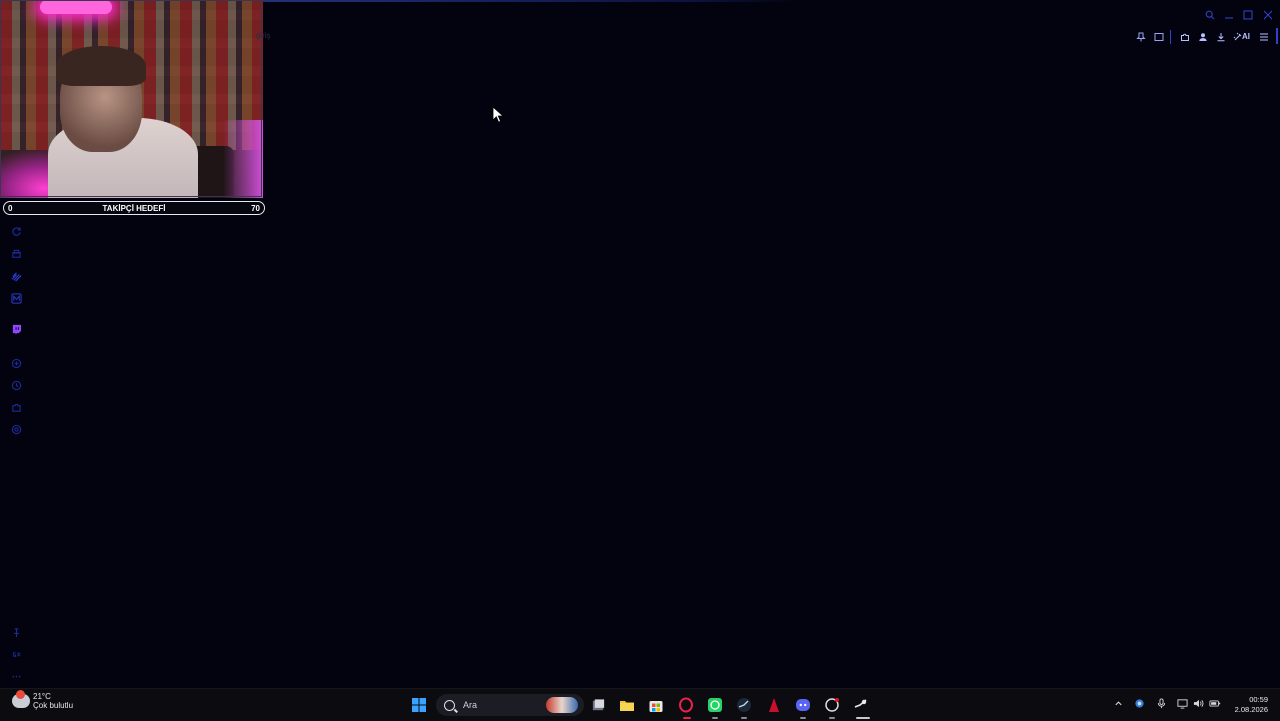 The image size is (1280, 721). Describe the element at coordinates (1185, 37) in the screenshot. I see `extensions-icon` at that location.